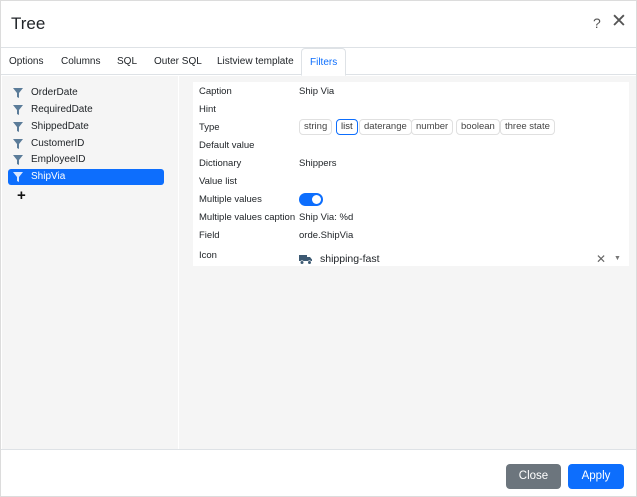 The image size is (637, 497). What do you see at coordinates (208, 255) in the screenshot?
I see `icon-label: Icon` at bounding box center [208, 255].